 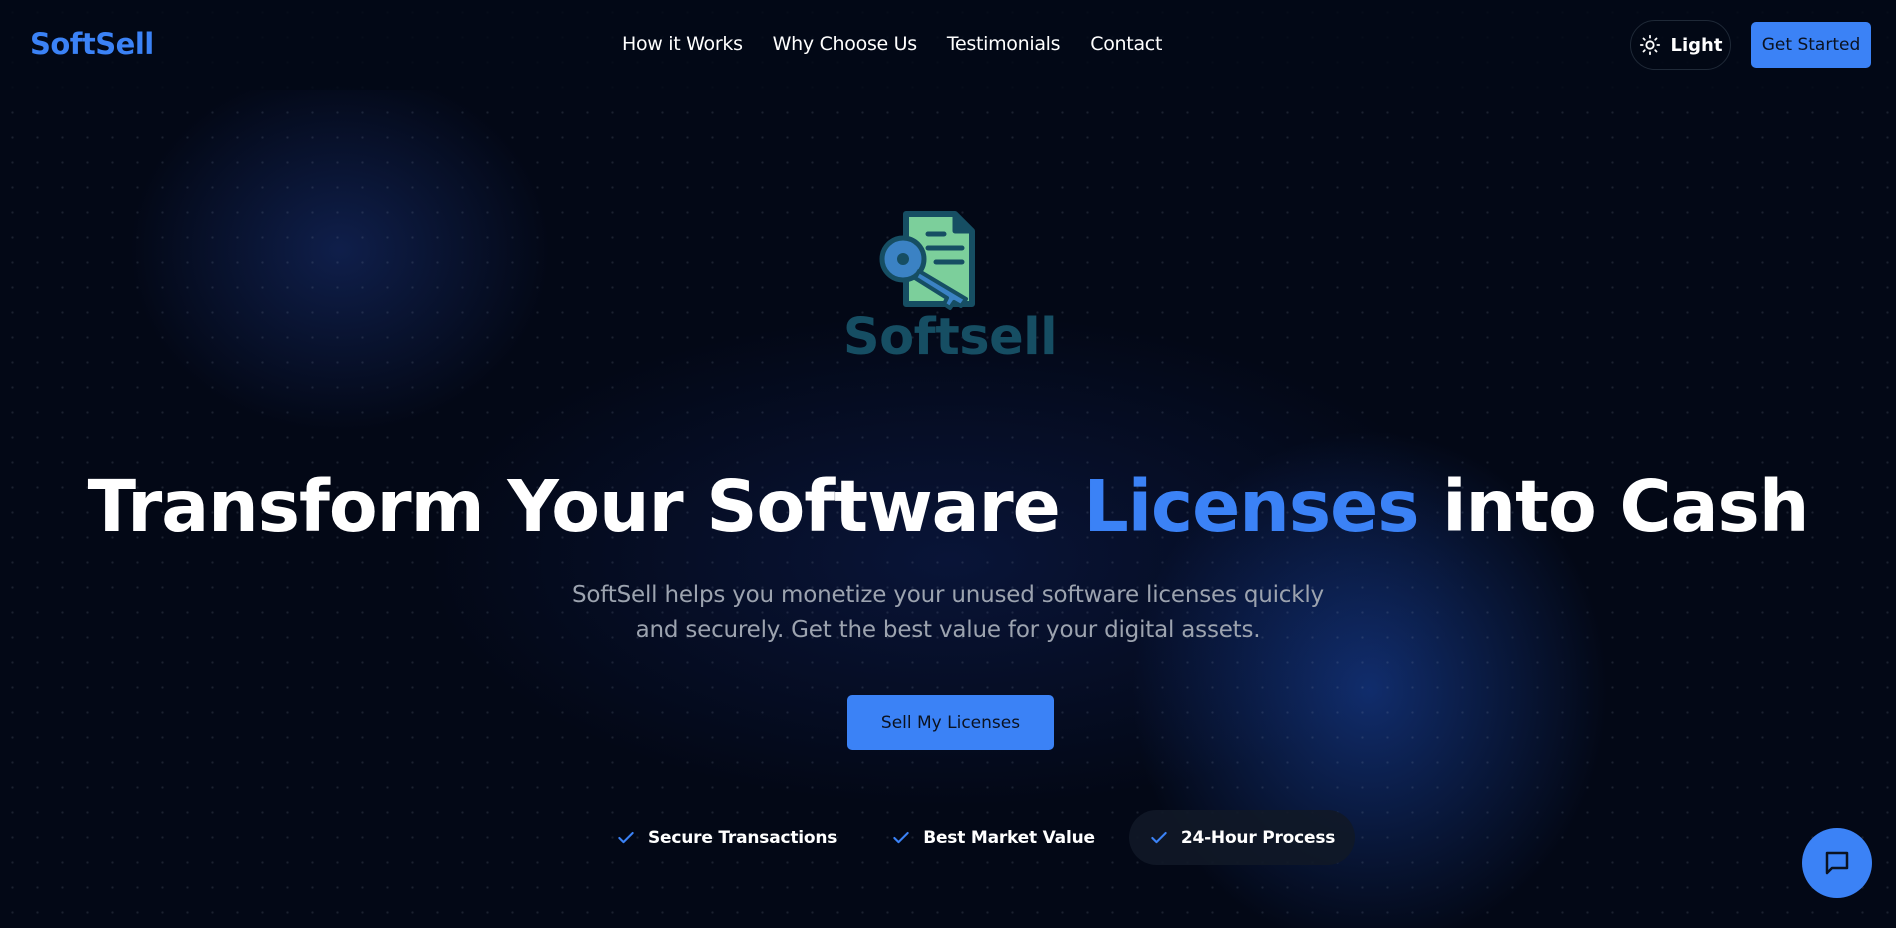 I want to click on nav-link-contact: Contact, so click(x=1126, y=44).